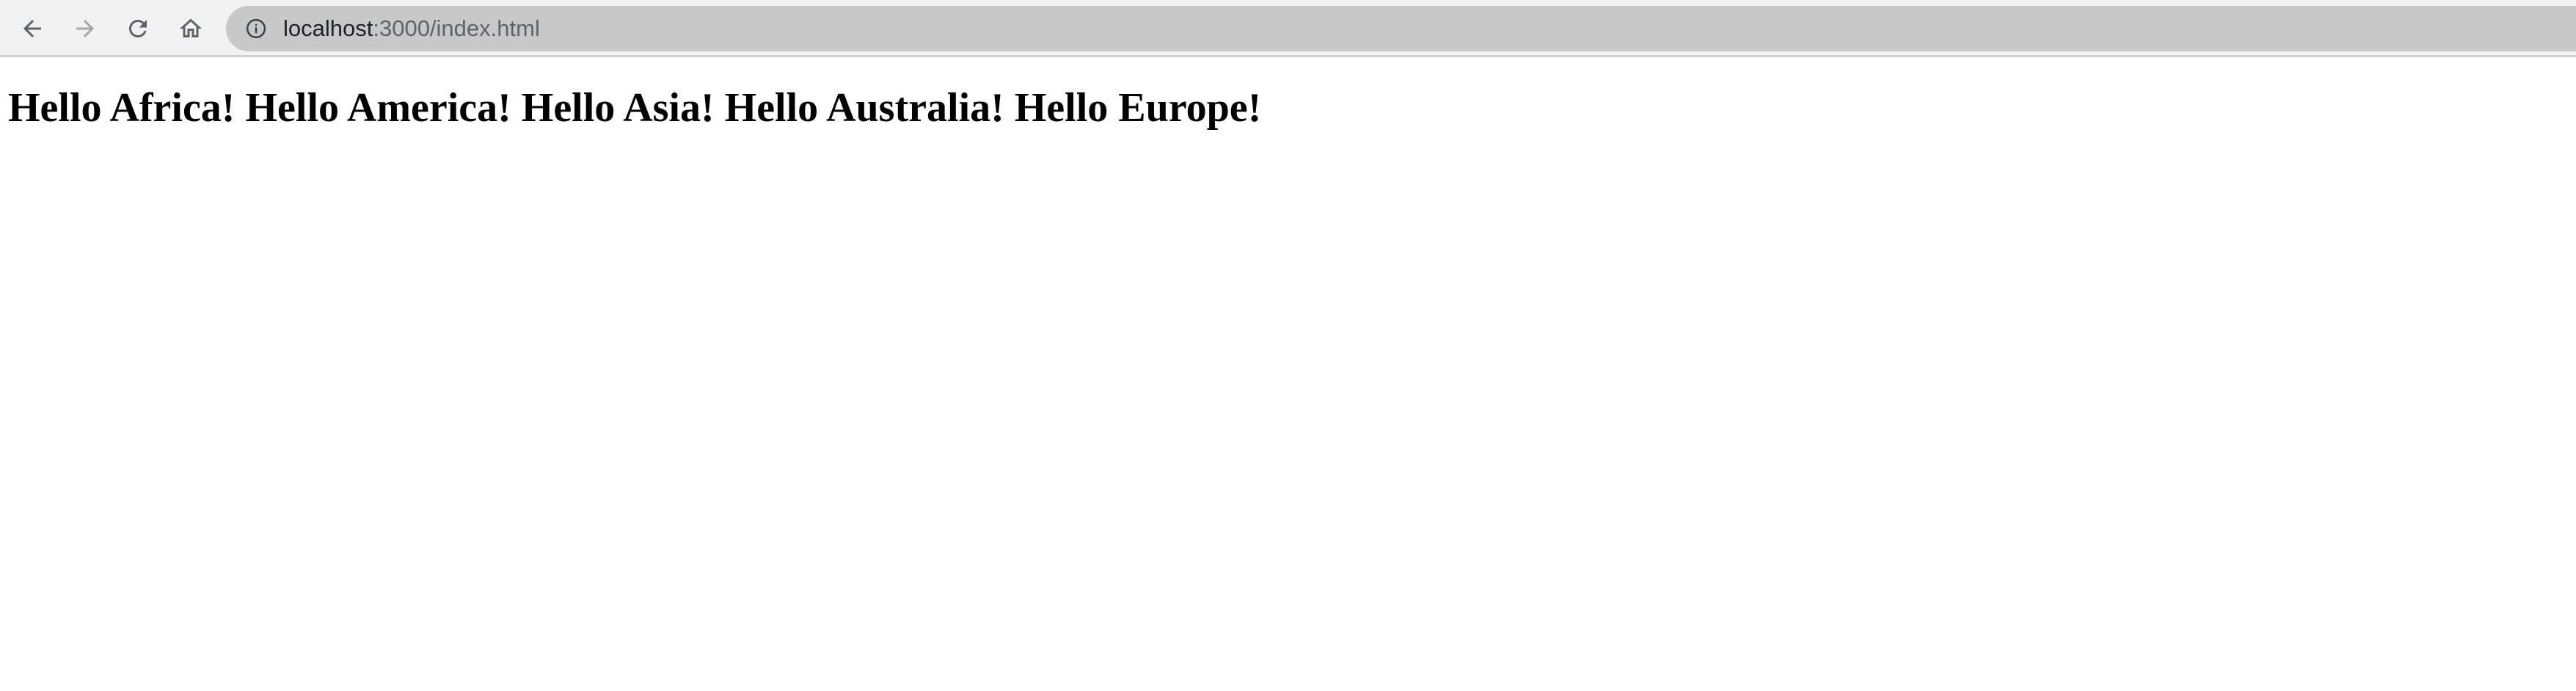 This screenshot has width=2576, height=691. Describe the element at coordinates (256, 29) in the screenshot. I see `info-circle-icon` at that location.